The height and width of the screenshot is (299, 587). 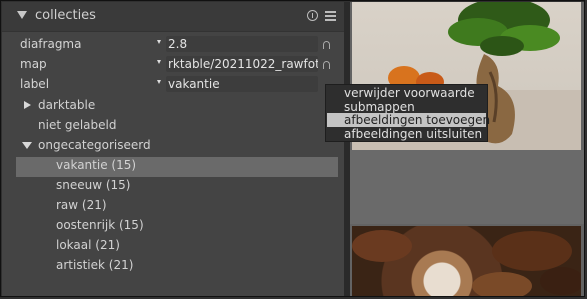 I want to click on tree-item-darktable: darktable, so click(x=162, y=105).